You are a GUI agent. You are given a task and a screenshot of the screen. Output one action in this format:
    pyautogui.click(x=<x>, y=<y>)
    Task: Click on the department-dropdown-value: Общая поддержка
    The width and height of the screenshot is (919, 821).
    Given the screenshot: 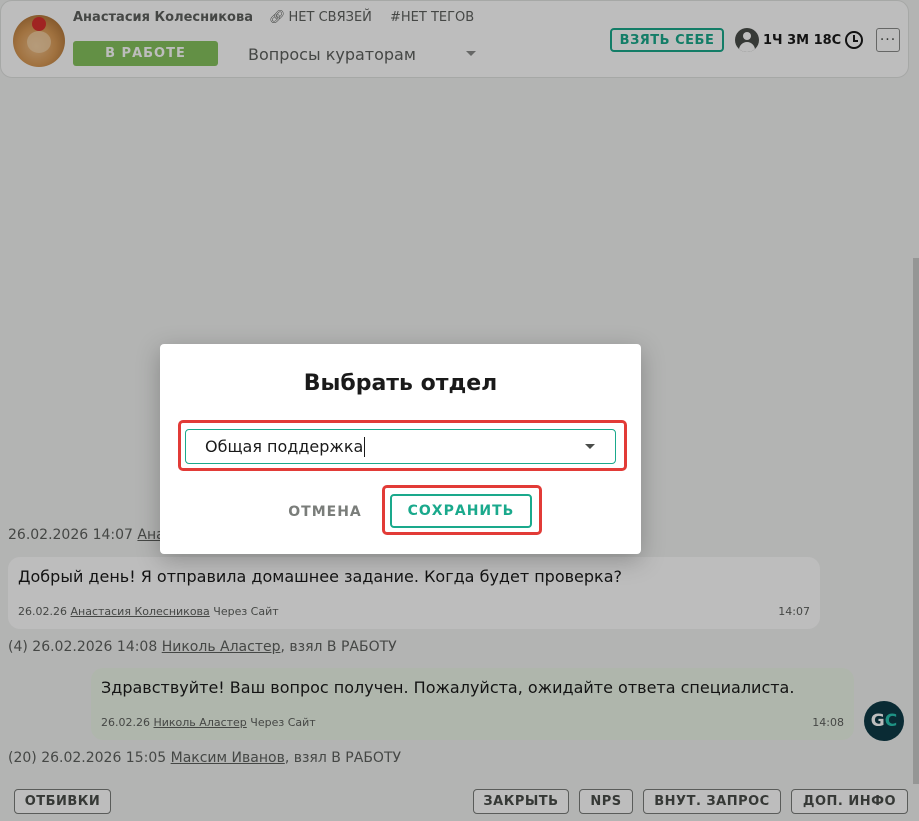 What is the action you would take?
    pyautogui.click(x=284, y=446)
    